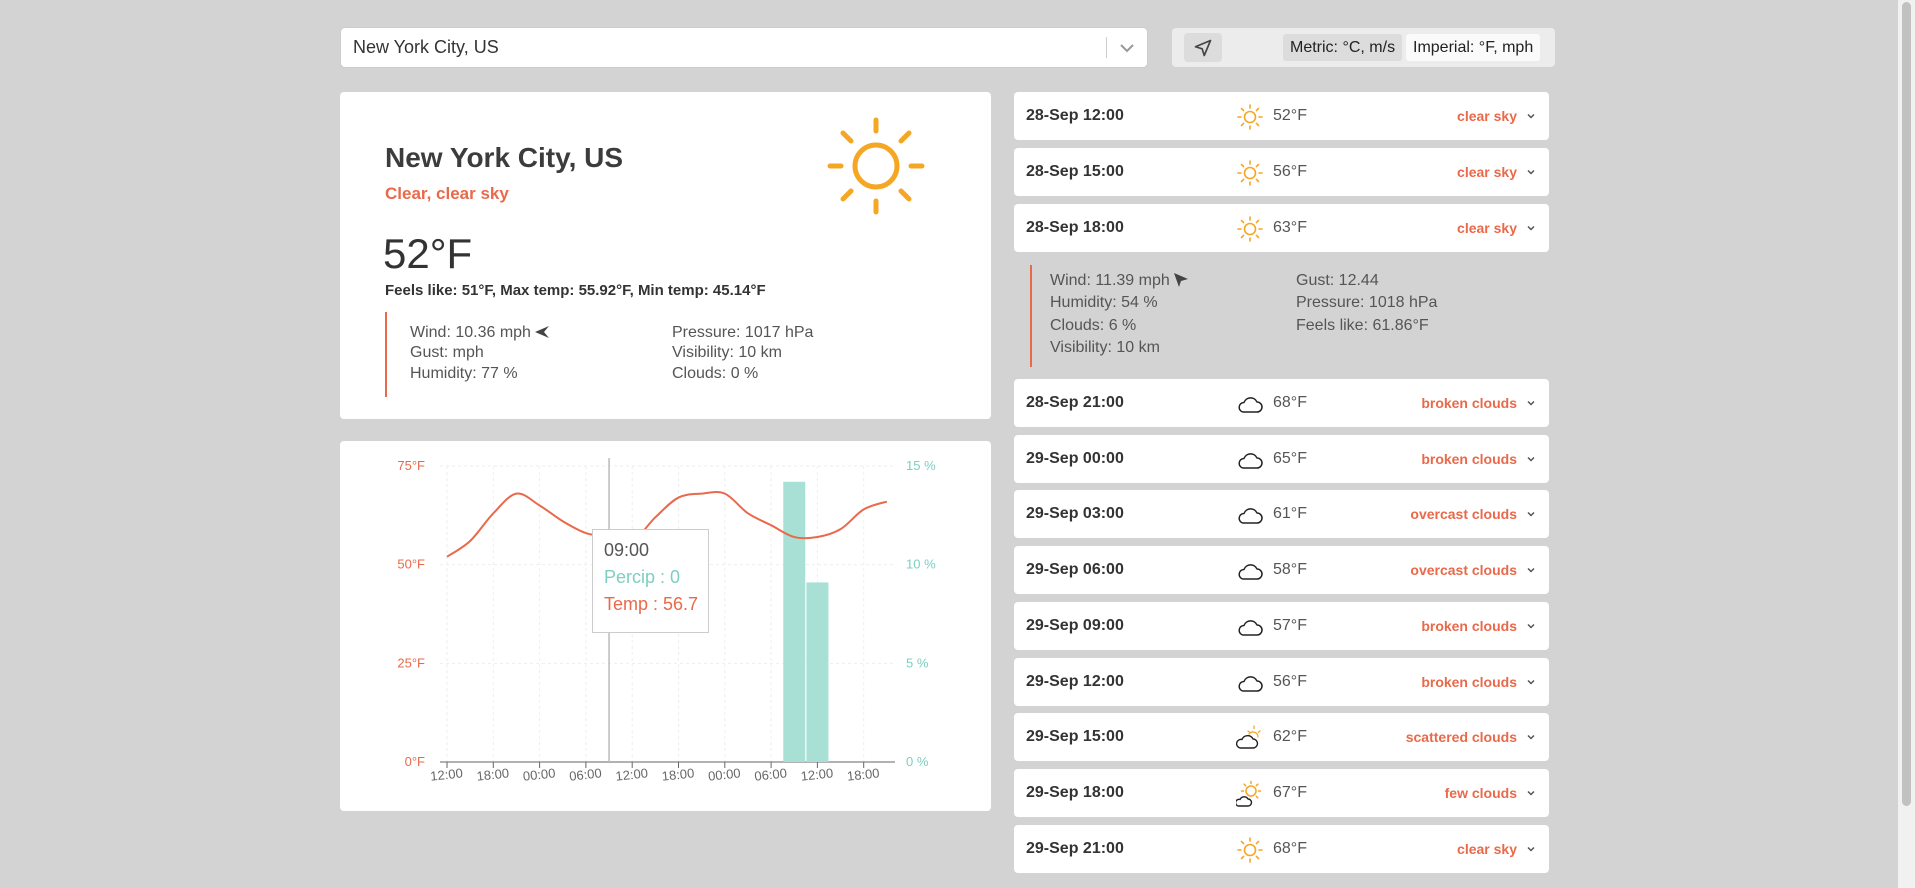 This screenshot has width=1915, height=888. What do you see at coordinates (1473, 47) in the screenshot?
I see `imperial-button: Imperial: °F, mph` at bounding box center [1473, 47].